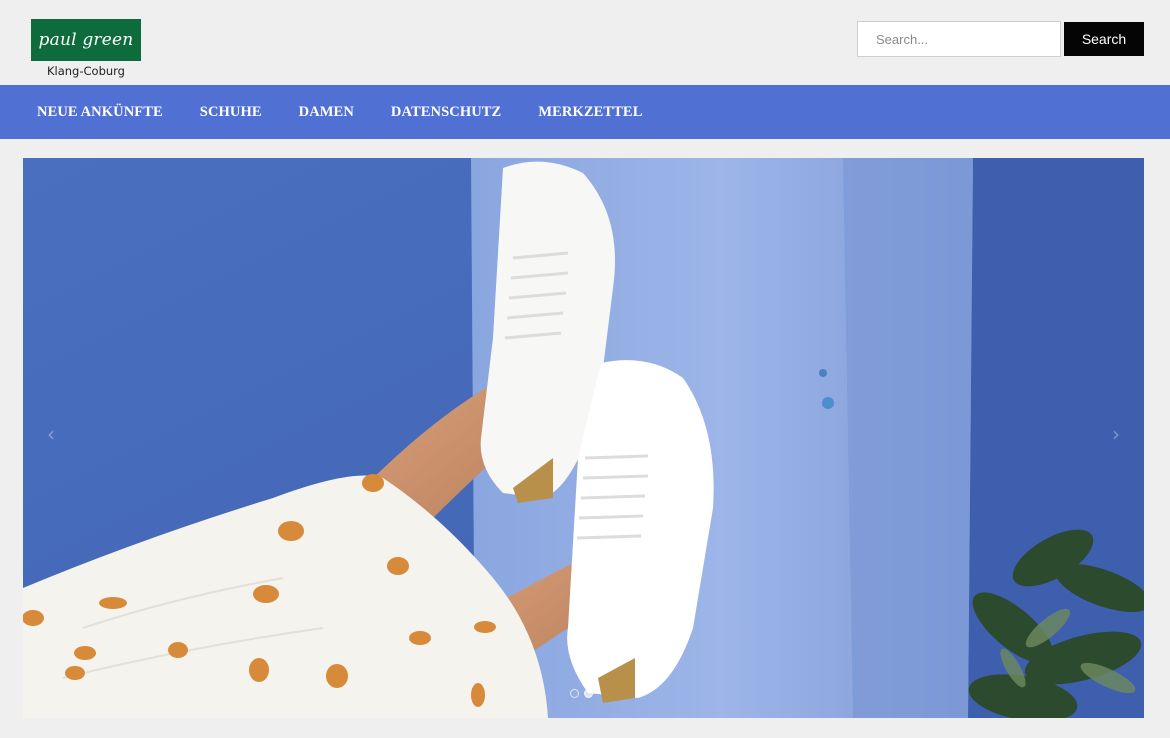  I want to click on nav-item-datenschutz: DATENSCHUTZ, so click(446, 112).